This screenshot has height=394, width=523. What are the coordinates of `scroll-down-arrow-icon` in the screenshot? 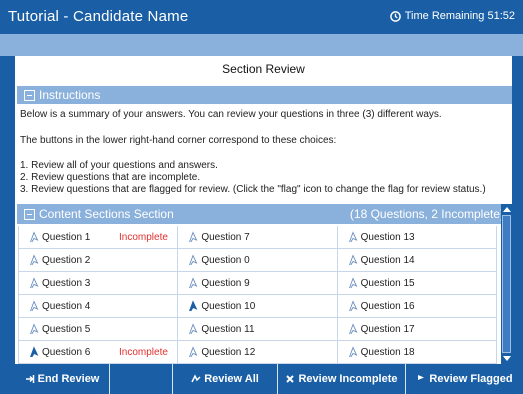 It's located at (507, 358).